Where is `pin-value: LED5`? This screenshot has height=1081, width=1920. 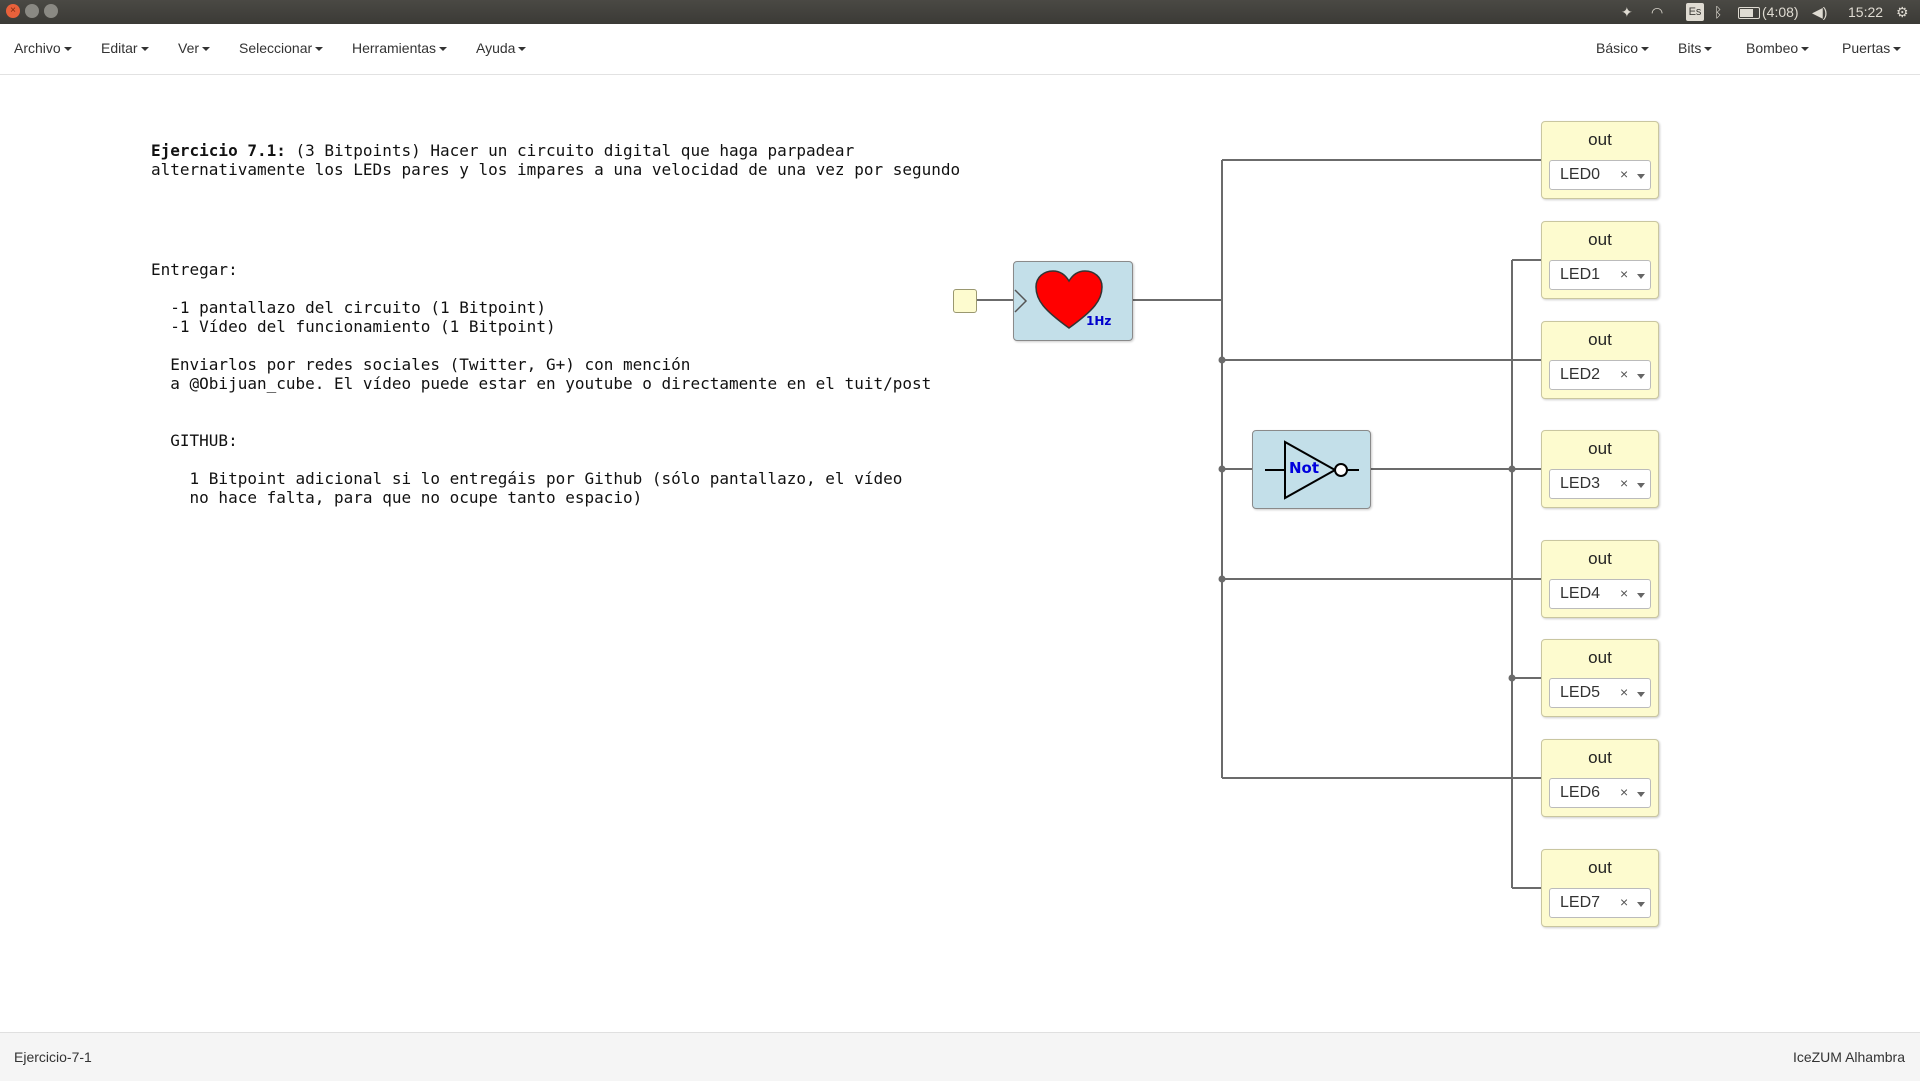
pin-value: LED5 is located at coordinates (1580, 692).